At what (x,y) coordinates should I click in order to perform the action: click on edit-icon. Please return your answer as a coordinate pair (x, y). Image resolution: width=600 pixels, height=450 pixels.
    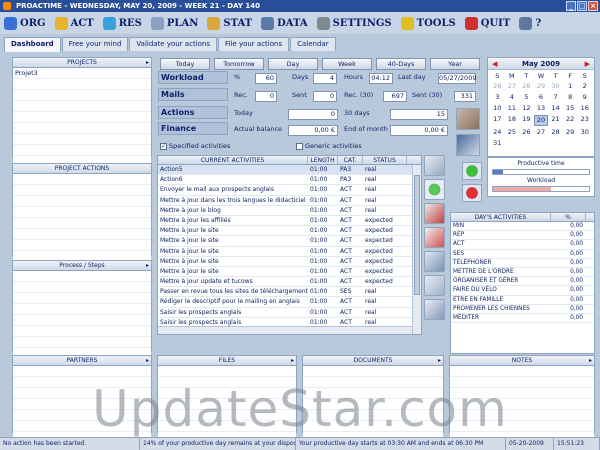
    Looking at the image, I should click on (434, 309).